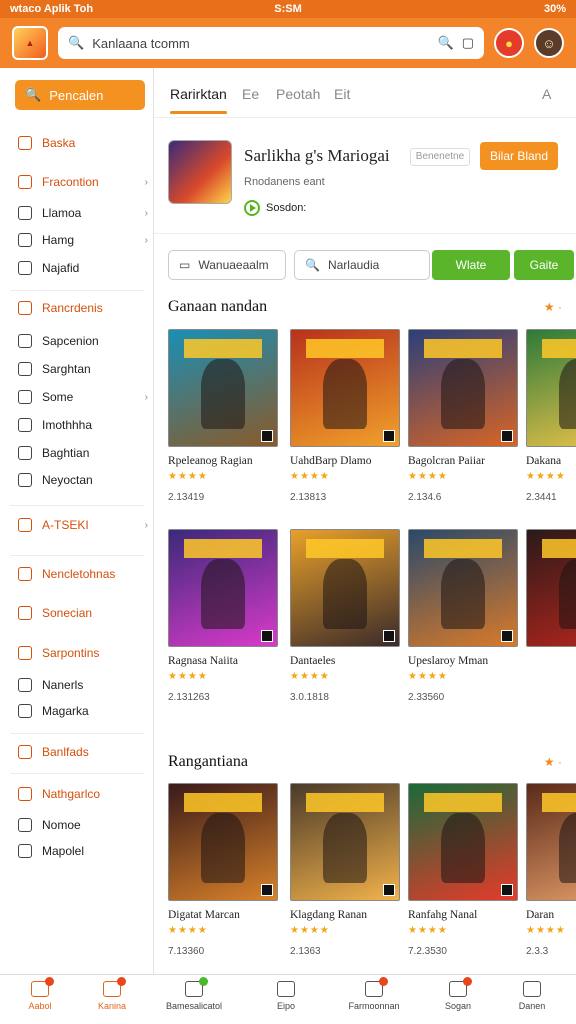  Describe the element at coordinates (200, 172) in the screenshot. I see `featured-image` at that location.